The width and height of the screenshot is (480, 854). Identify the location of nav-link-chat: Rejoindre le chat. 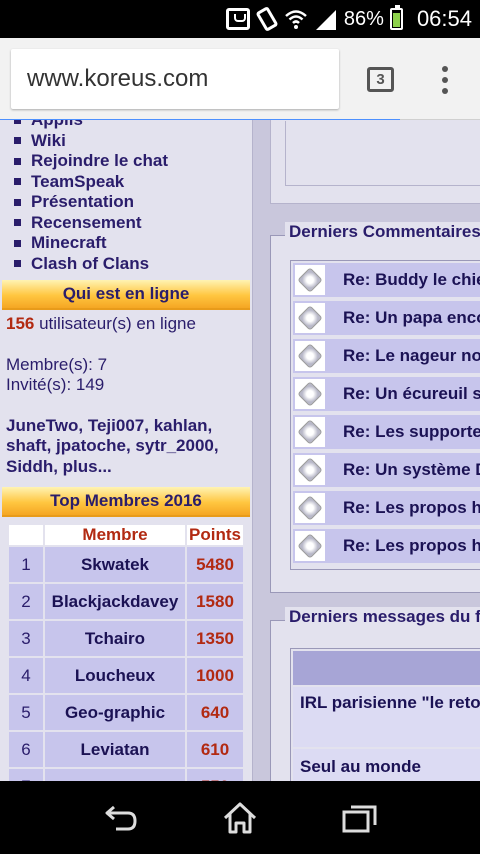
(133, 161).